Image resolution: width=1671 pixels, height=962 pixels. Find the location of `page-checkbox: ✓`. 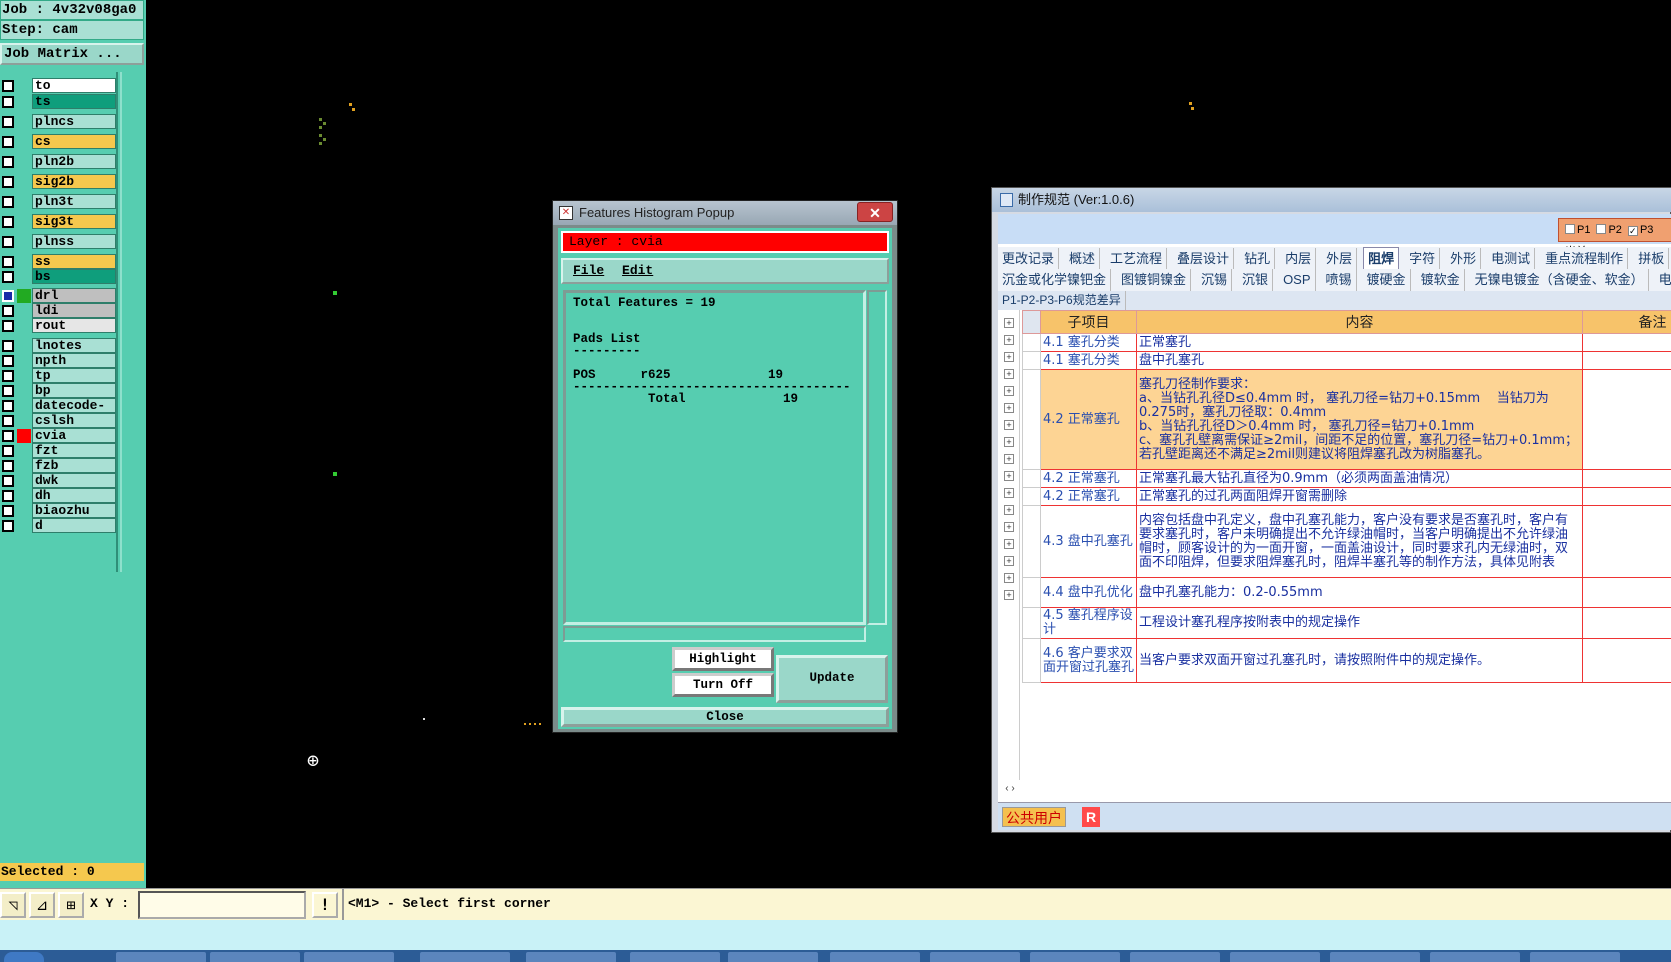

page-checkbox: ✓ is located at coordinates (1632, 231).